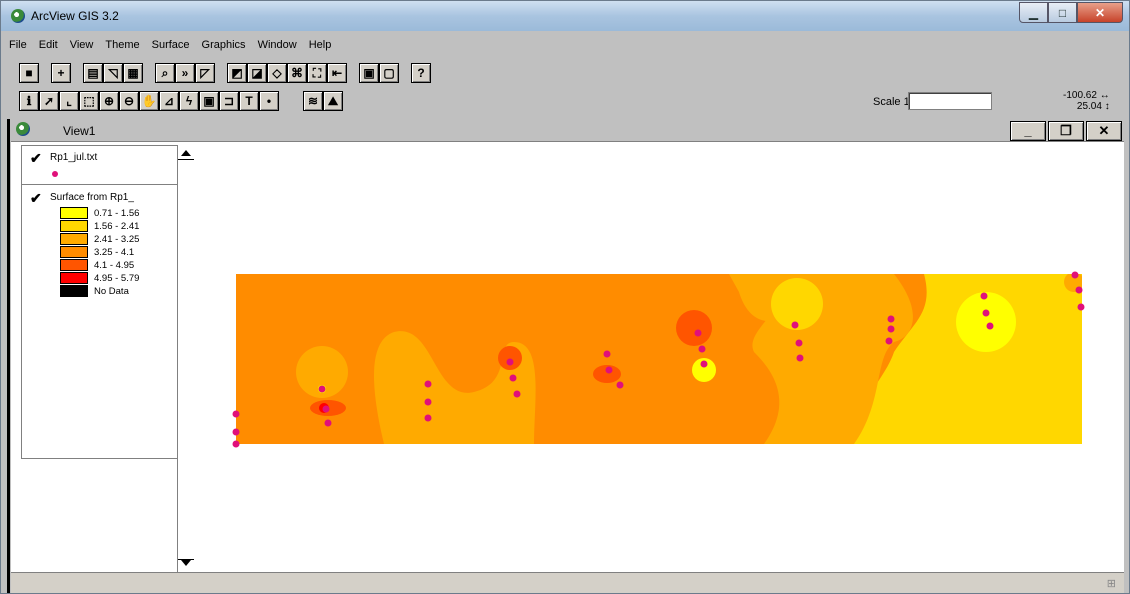 The height and width of the screenshot is (594, 1130). I want to click on pan-tool: ✋, so click(149, 101).